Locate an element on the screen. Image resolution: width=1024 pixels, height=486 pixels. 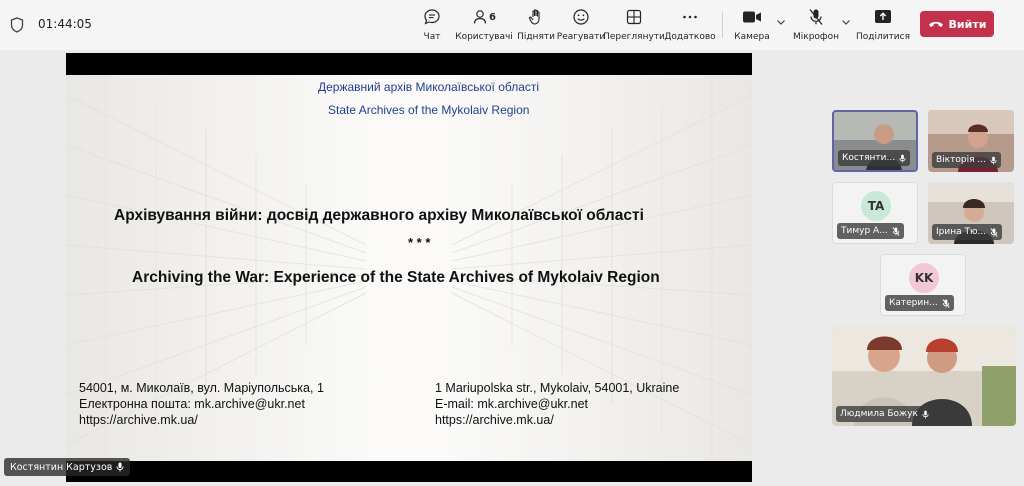
more-button: Додатково is located at coordinates (690, 26).